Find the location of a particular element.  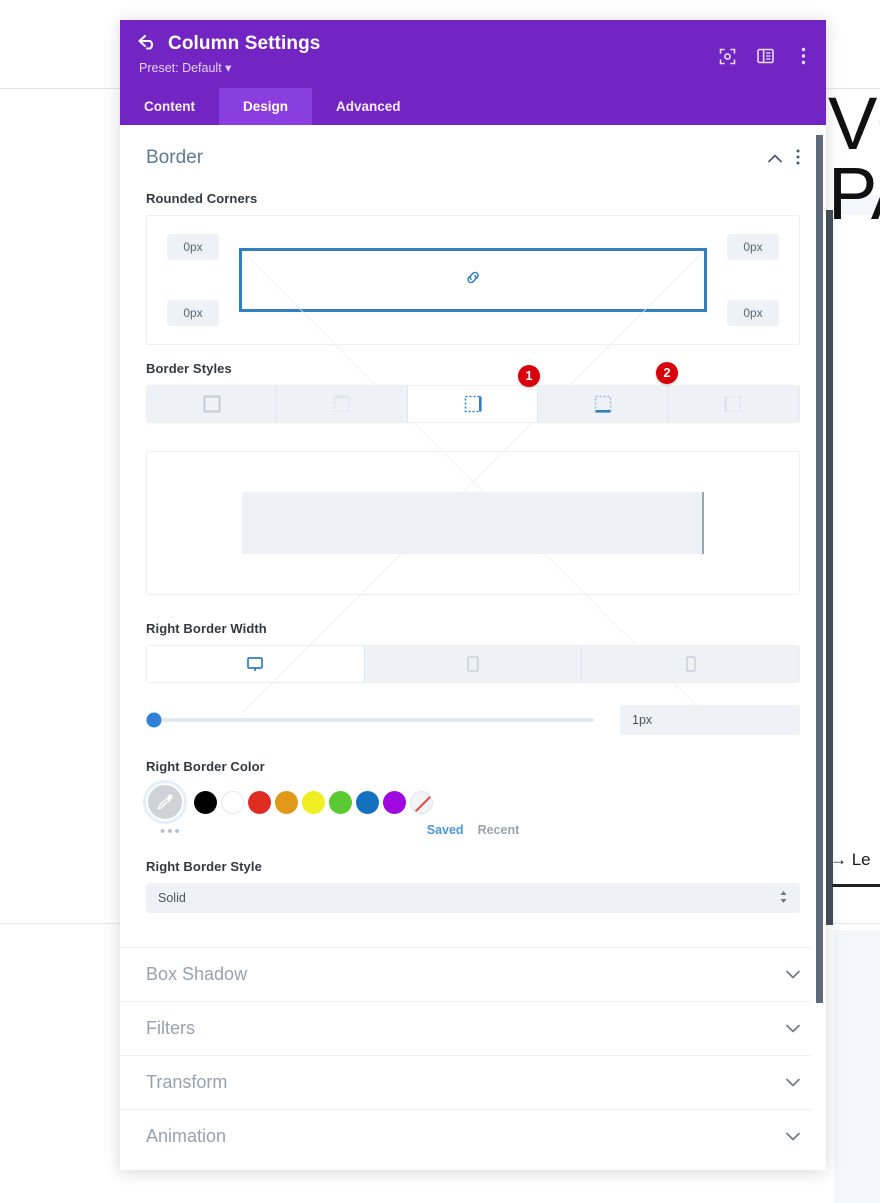

modal-title-row: Column Settings is located at coordinates (473, 44).